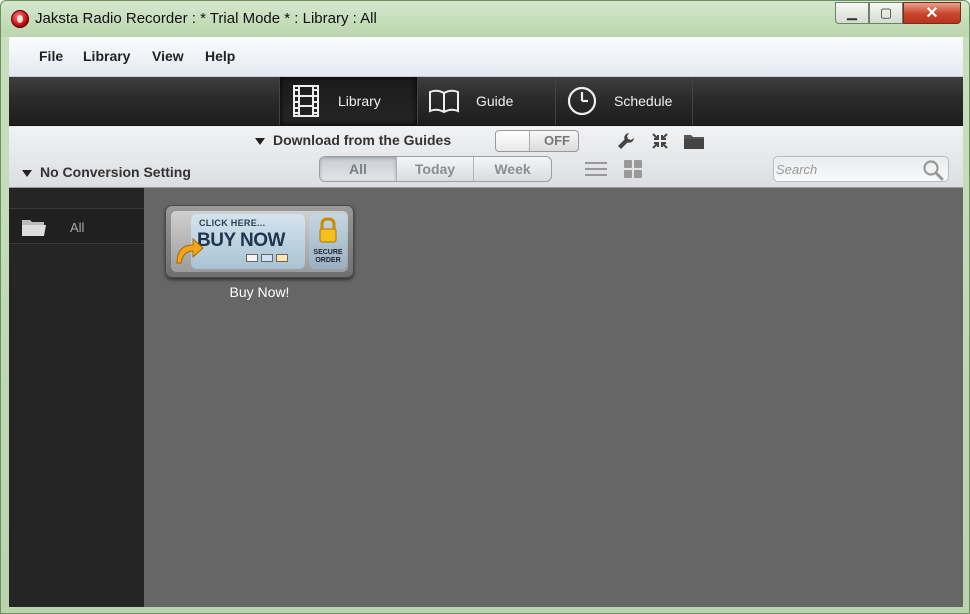 The height and width of the screenshot is (614, 970). I want to click on buy-now-caption: Buy Now!, so click(259, 292).